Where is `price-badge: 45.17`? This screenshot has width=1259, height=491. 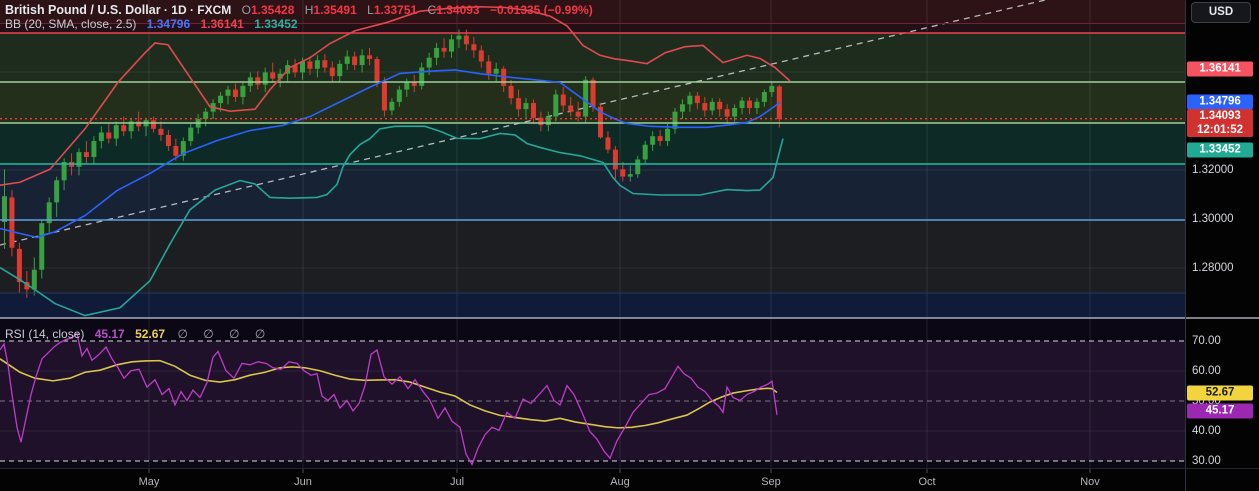
price-badge: 45.17 is located at coordinates (1220, 411).